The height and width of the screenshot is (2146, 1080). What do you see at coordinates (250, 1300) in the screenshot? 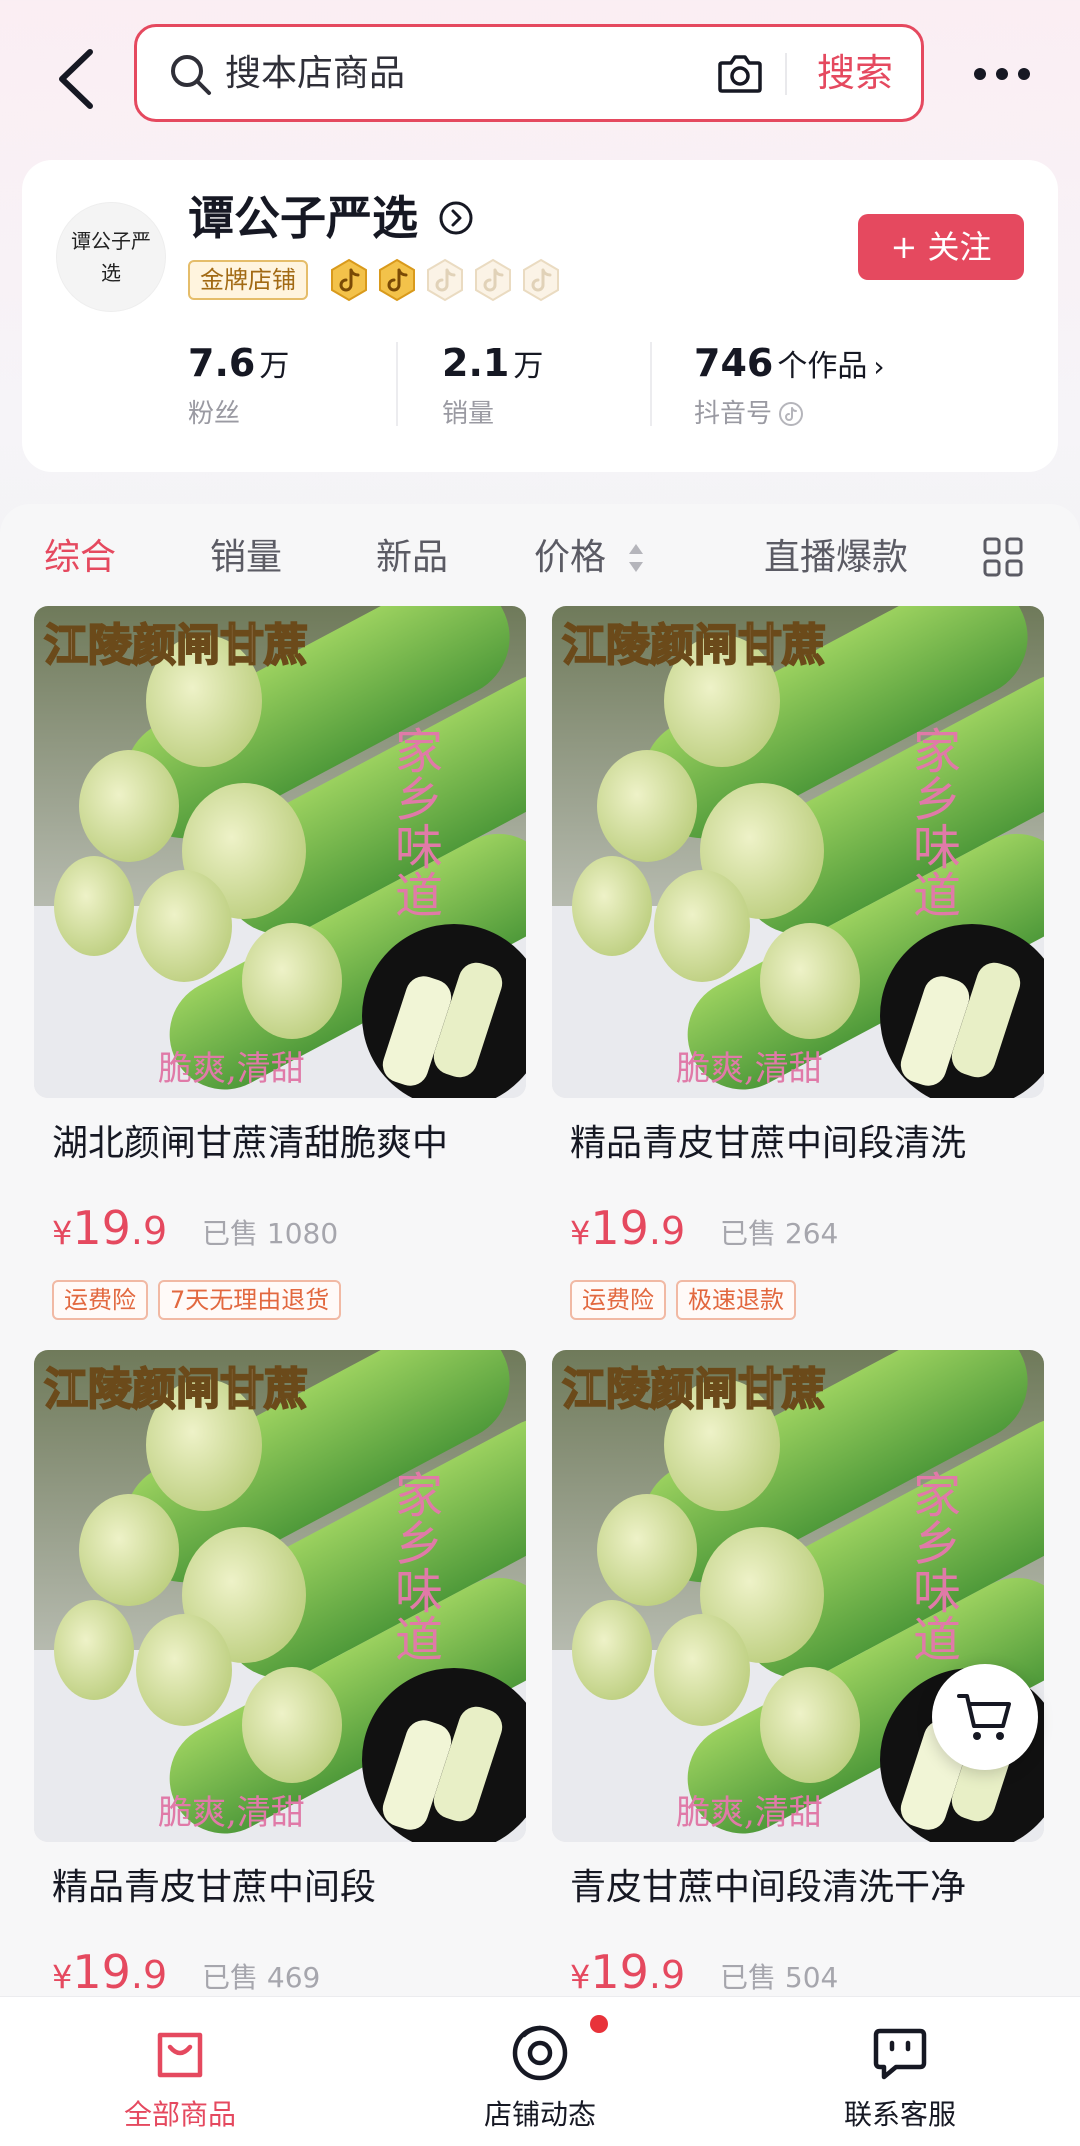
I see `service-tag: 7天无理由退货` at bounding box center [250, 1300].